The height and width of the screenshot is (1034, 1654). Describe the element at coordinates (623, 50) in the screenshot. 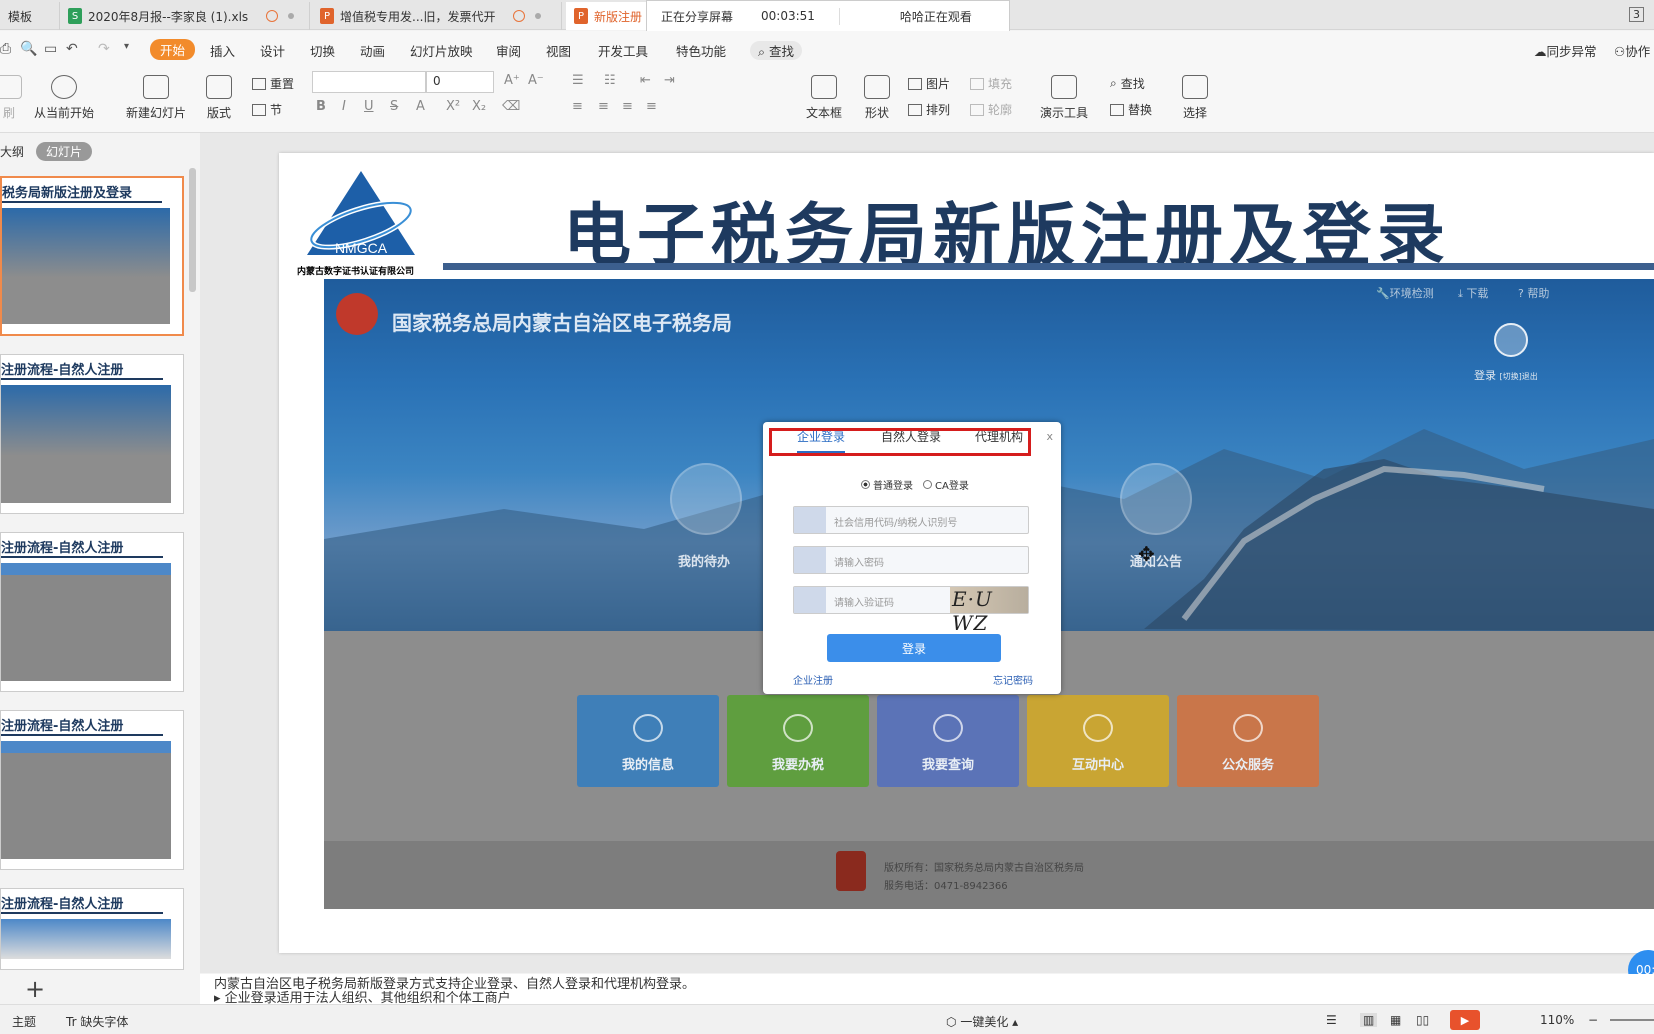

I see `menu-developer: 开发工具` at that location.